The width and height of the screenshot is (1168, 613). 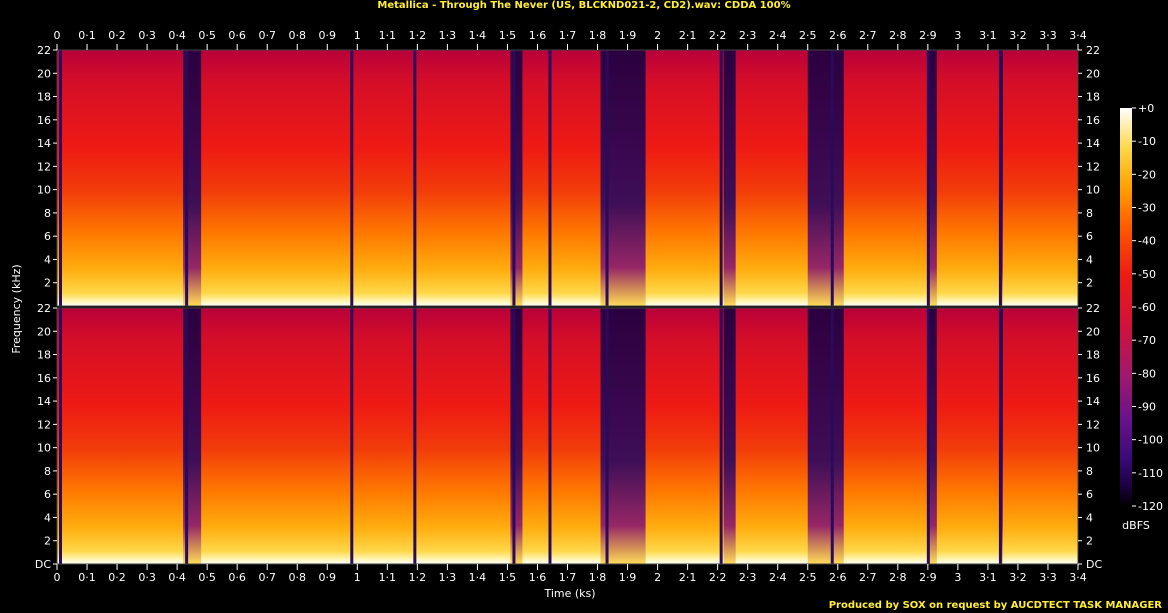 I want to click on y-tick-label: 16, so click(x=1093, y=378).